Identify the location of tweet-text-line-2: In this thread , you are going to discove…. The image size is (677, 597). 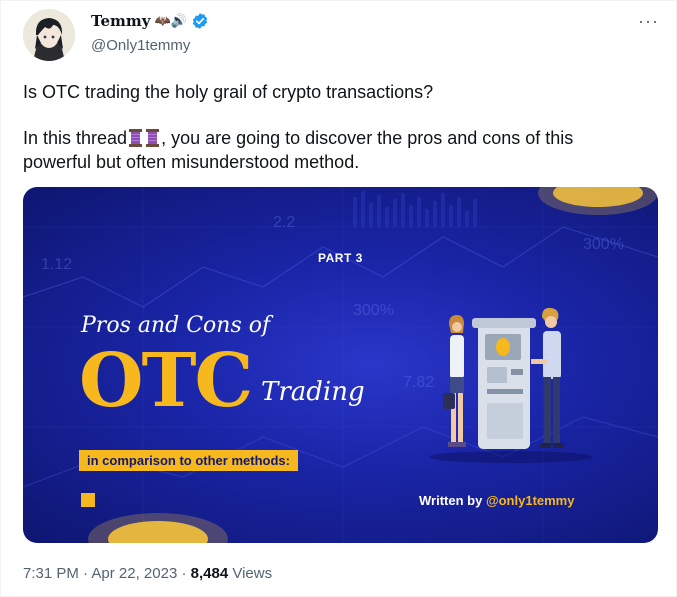
(298, 138).